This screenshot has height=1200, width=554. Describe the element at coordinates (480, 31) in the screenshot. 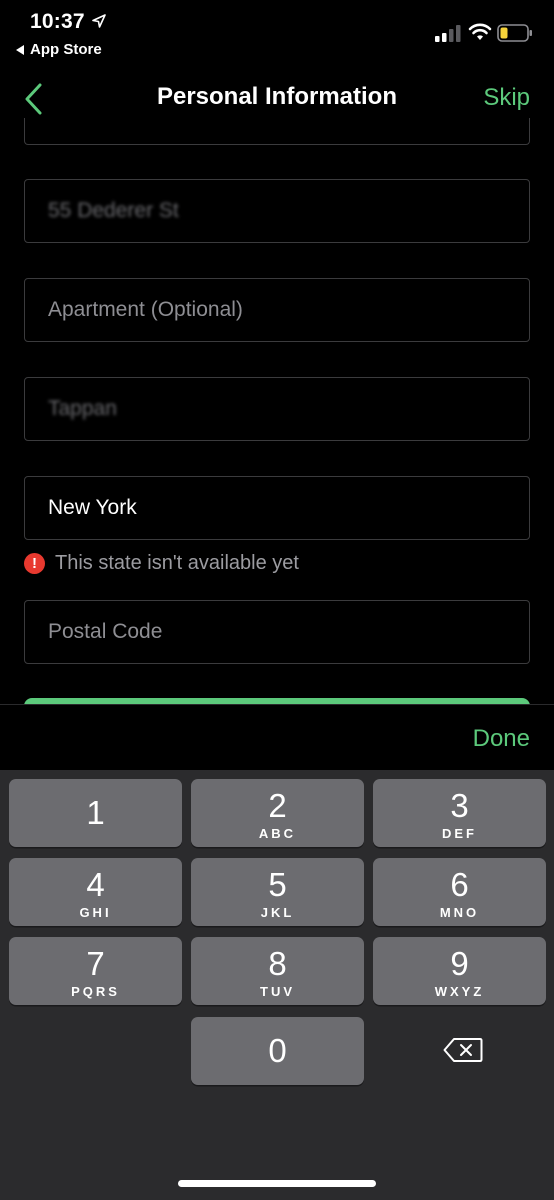

I see `wifi-icon` at that location.